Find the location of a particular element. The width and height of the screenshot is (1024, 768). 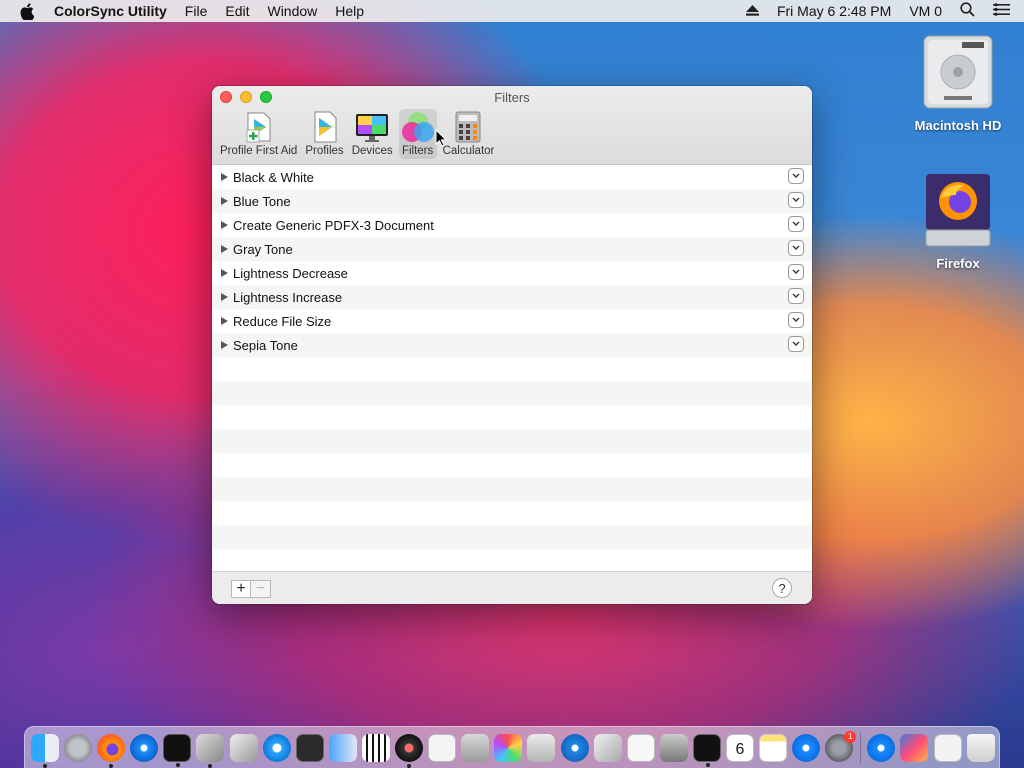

audio-midi-icon is located at coordinates (607, 747).